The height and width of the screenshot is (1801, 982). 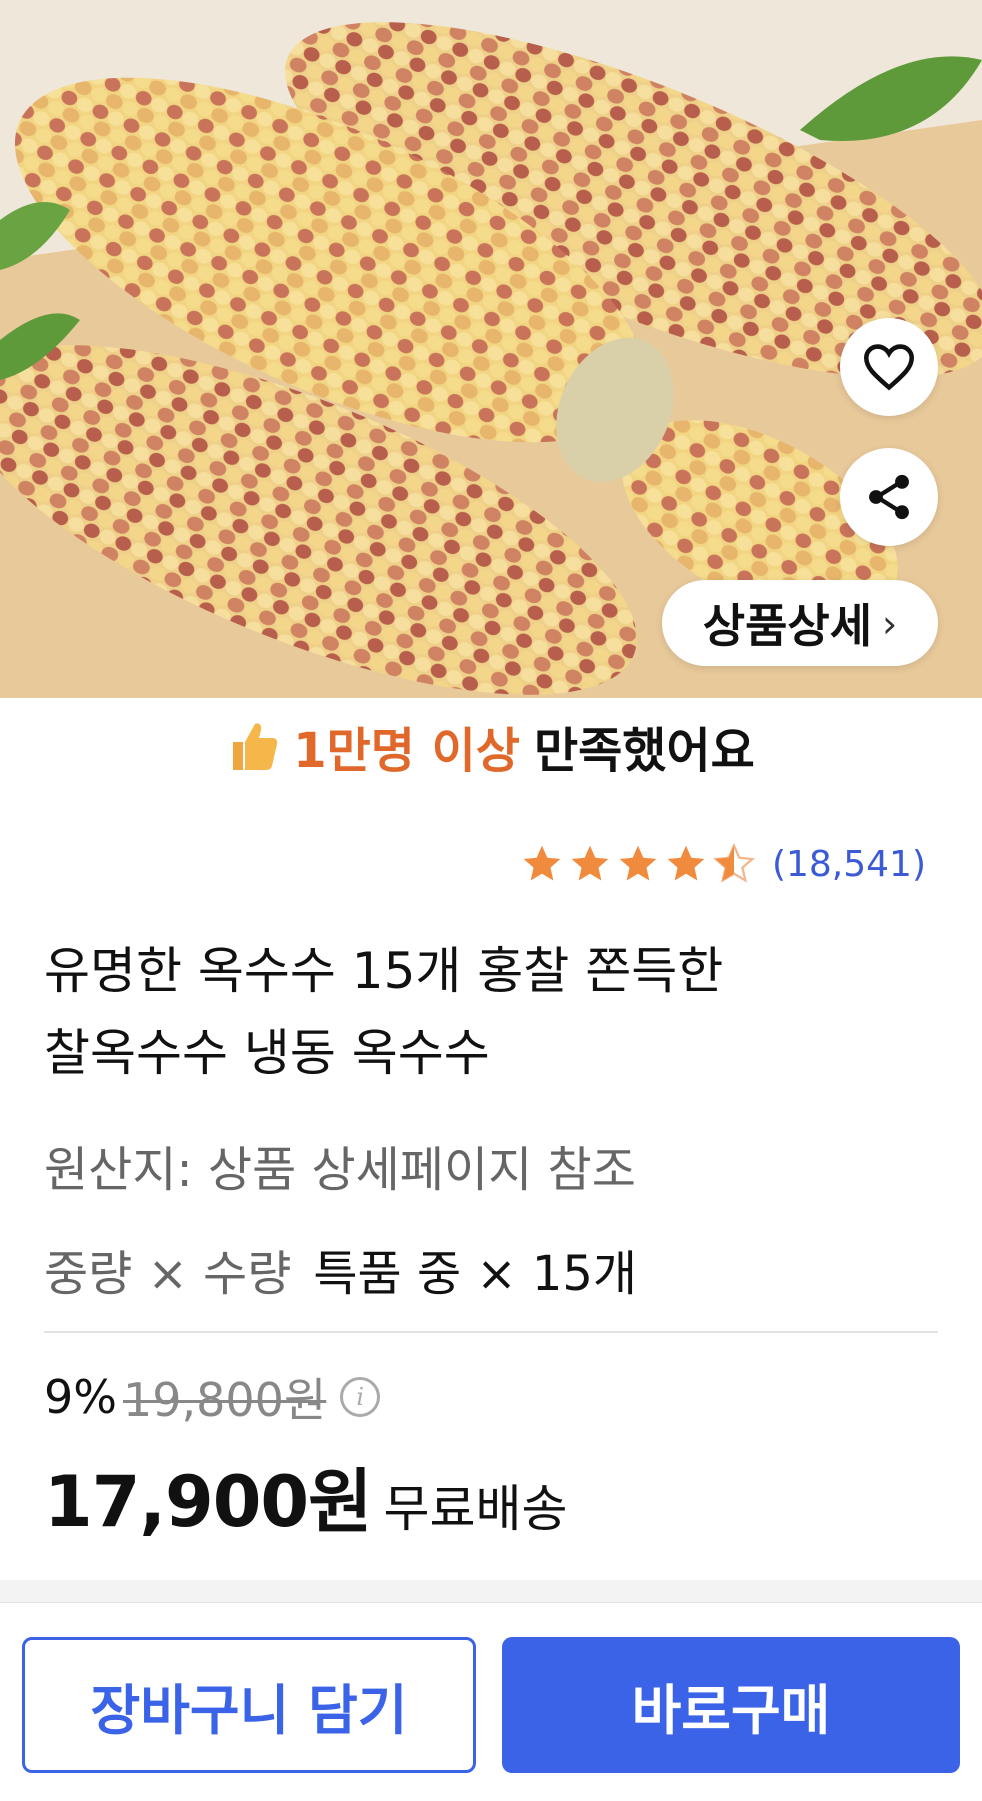 I want to click on add-to-cart-button: 장바구니 담기, so click(x=249, y=1705).